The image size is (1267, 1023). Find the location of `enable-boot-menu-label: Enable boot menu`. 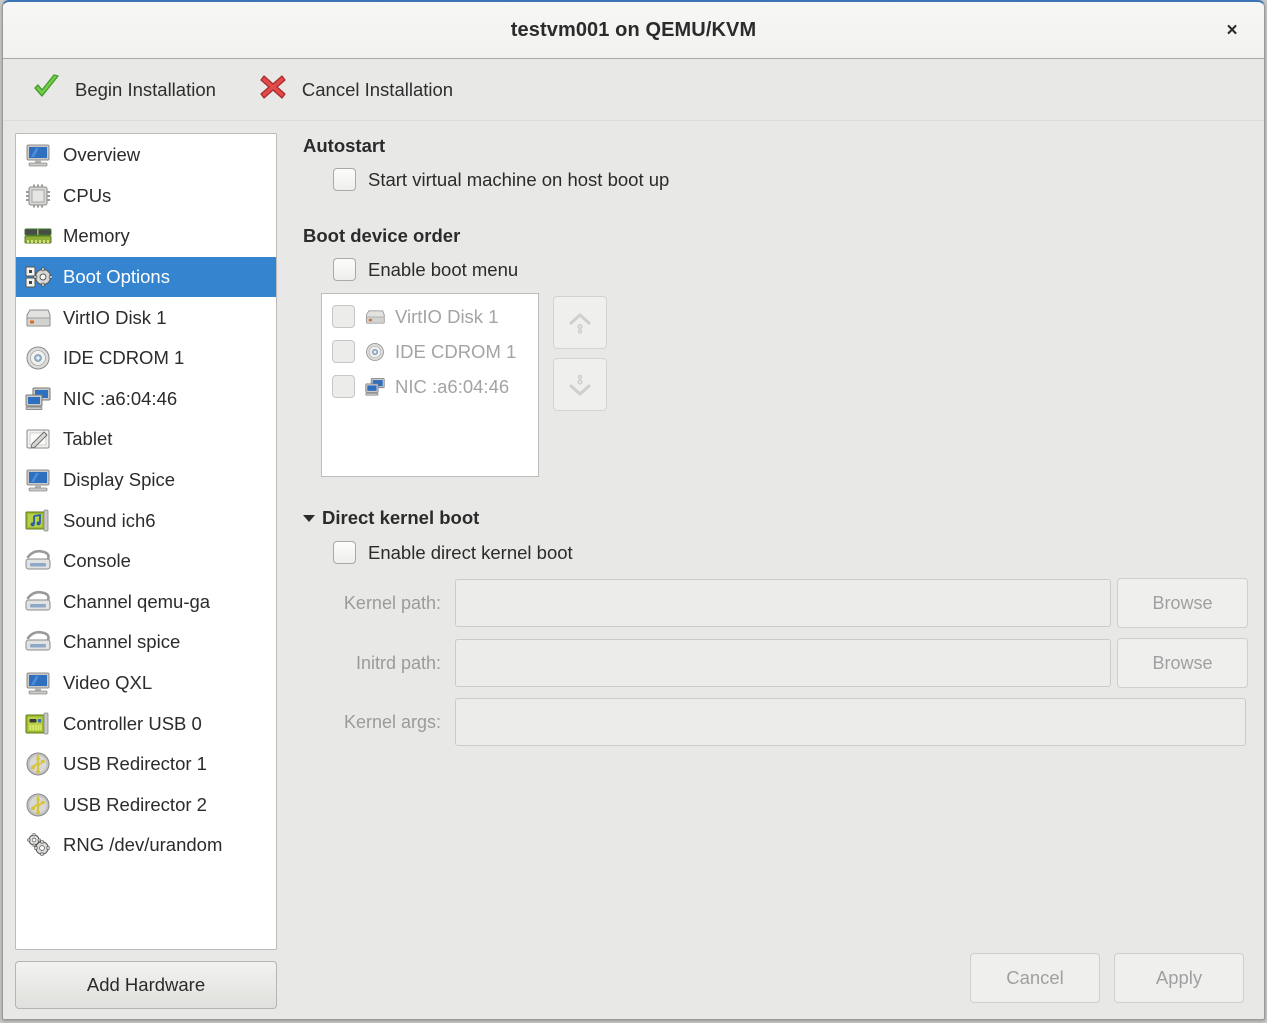

enable-boot-menu-label: Enable boot menu is located at coordinates (443, 269).